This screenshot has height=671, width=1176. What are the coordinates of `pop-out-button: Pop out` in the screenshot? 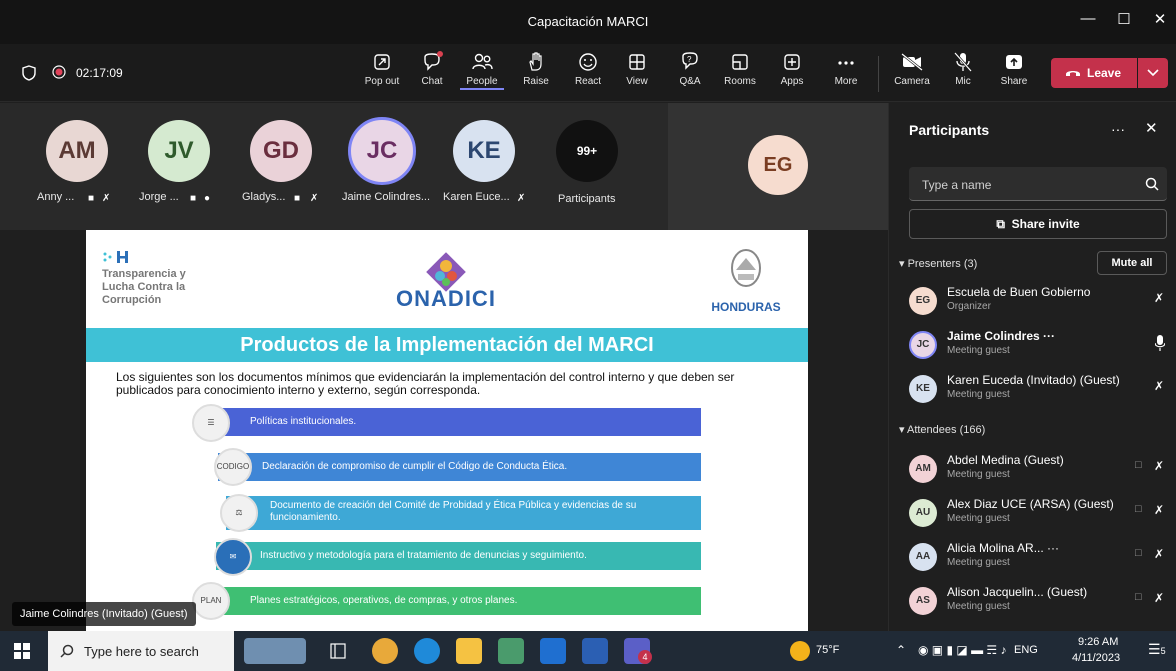 It's located at (382, 74).